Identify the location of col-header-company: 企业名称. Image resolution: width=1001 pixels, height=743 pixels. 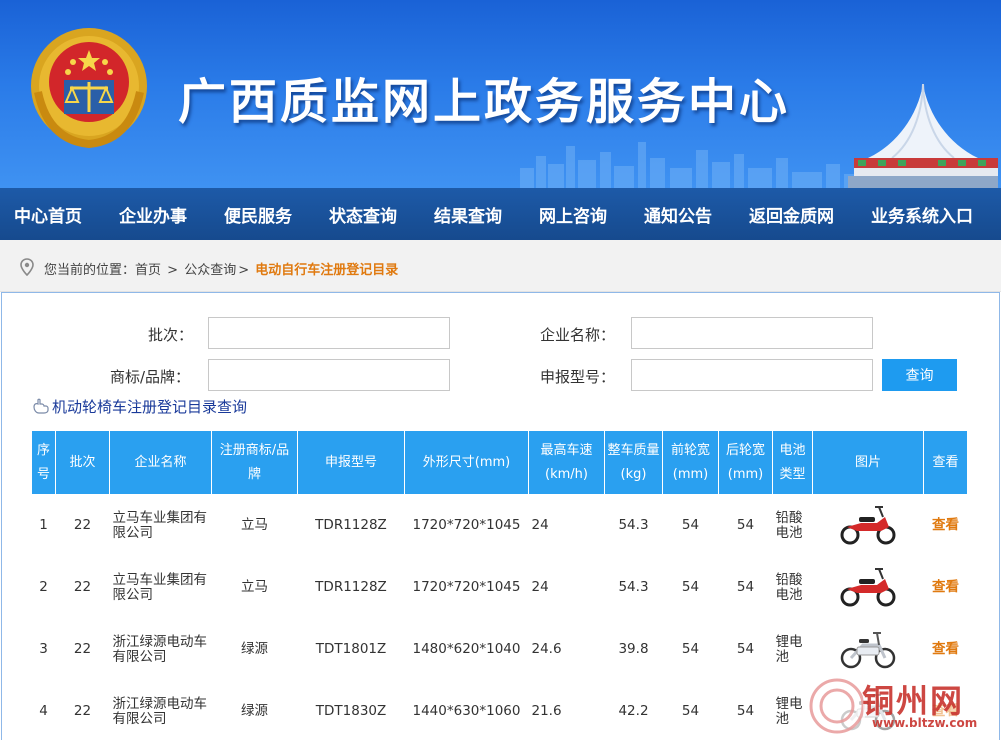
(160, 462).